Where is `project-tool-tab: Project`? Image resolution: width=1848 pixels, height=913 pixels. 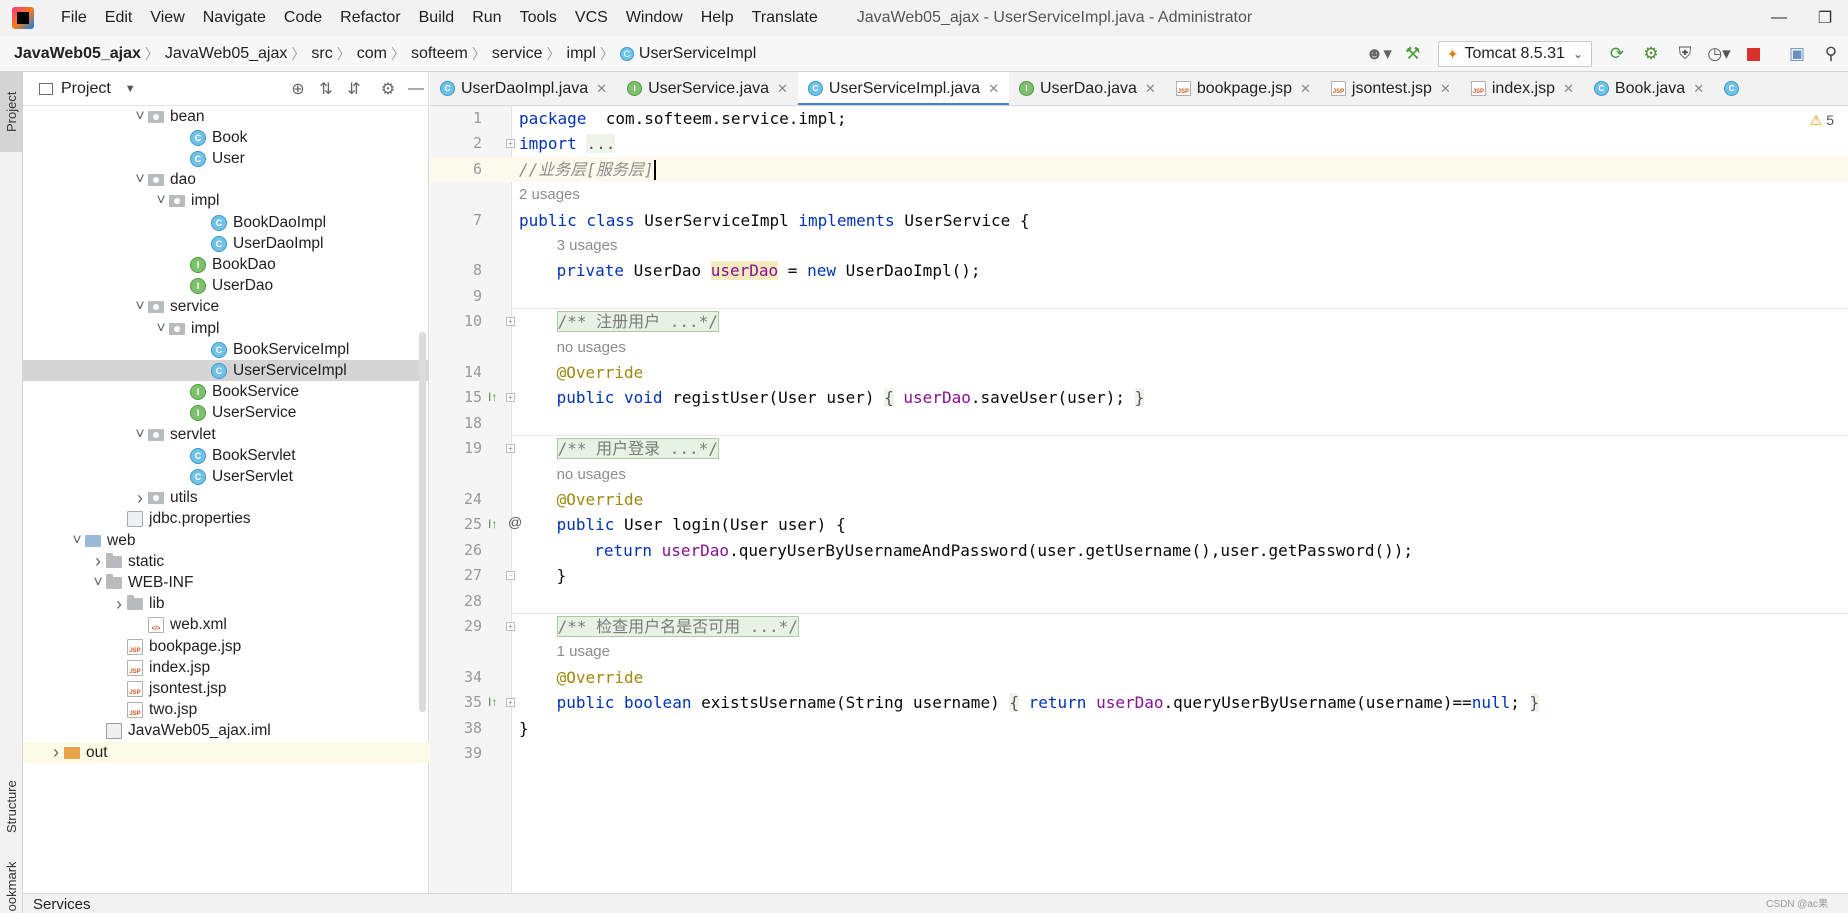
project-tool-tab: Project is located at coordinates (11, 112).